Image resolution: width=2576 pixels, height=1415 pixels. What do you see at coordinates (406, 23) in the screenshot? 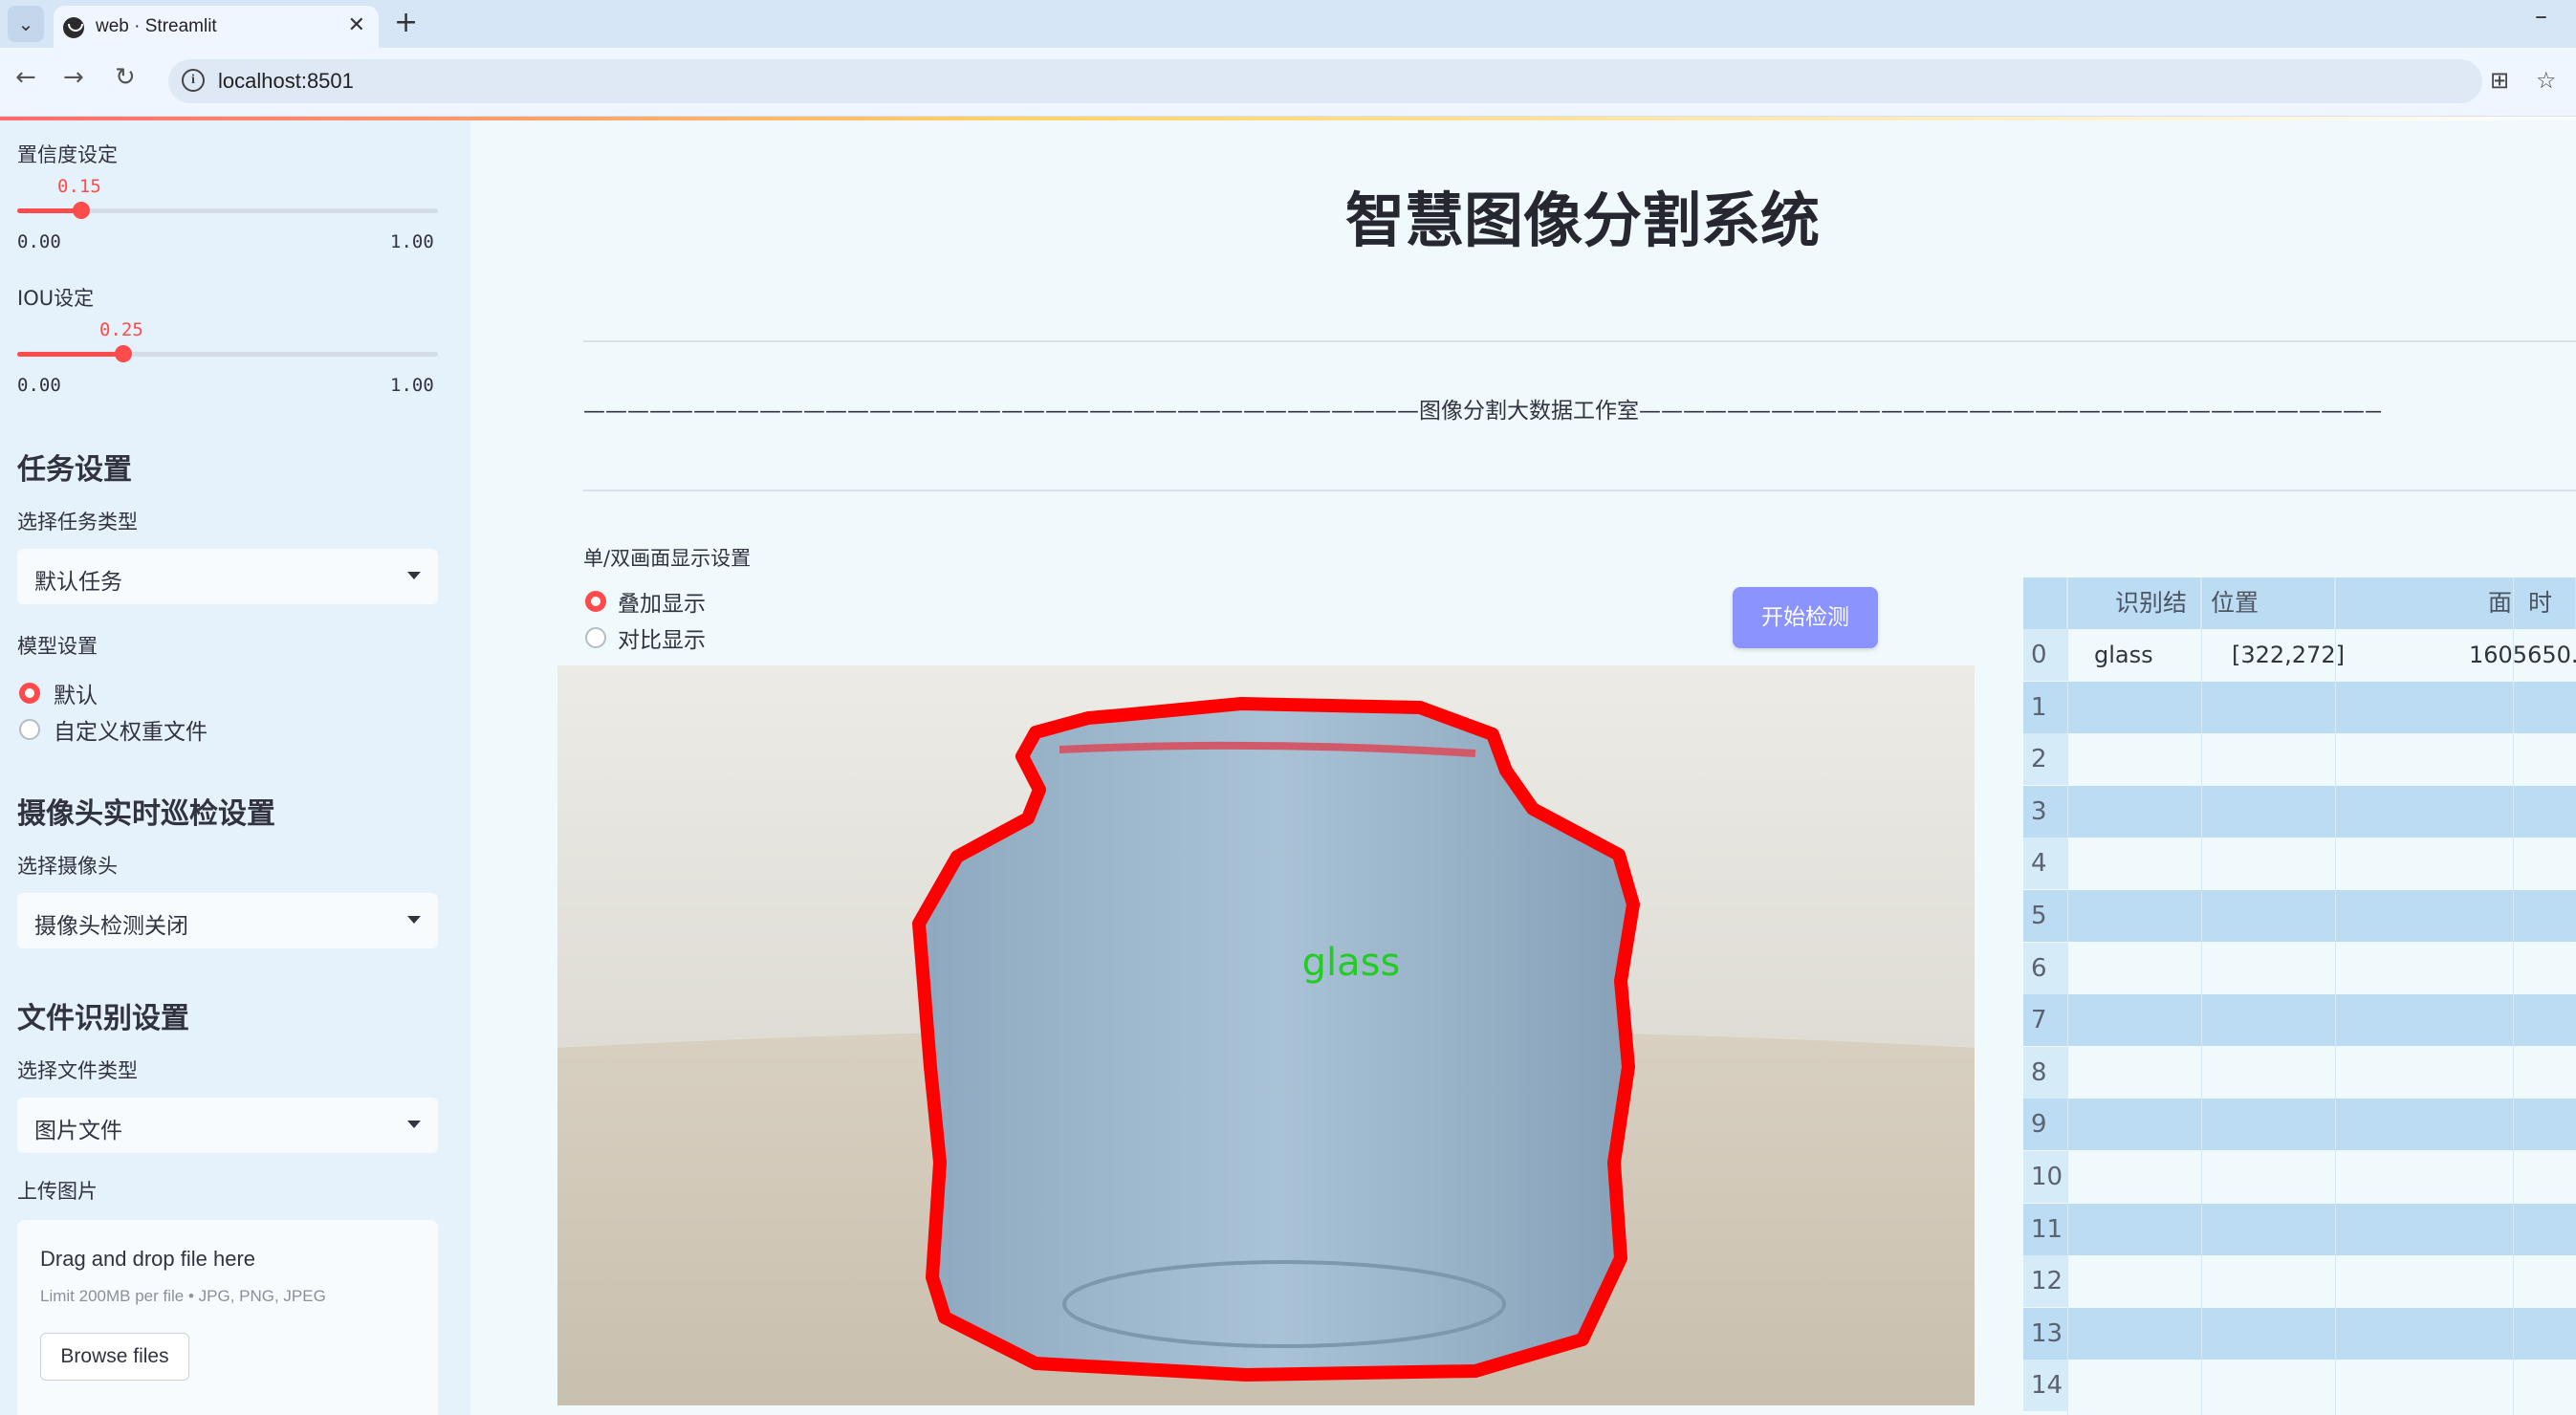
I see `new-tab-icon: +` at bounding box center [406, 23].